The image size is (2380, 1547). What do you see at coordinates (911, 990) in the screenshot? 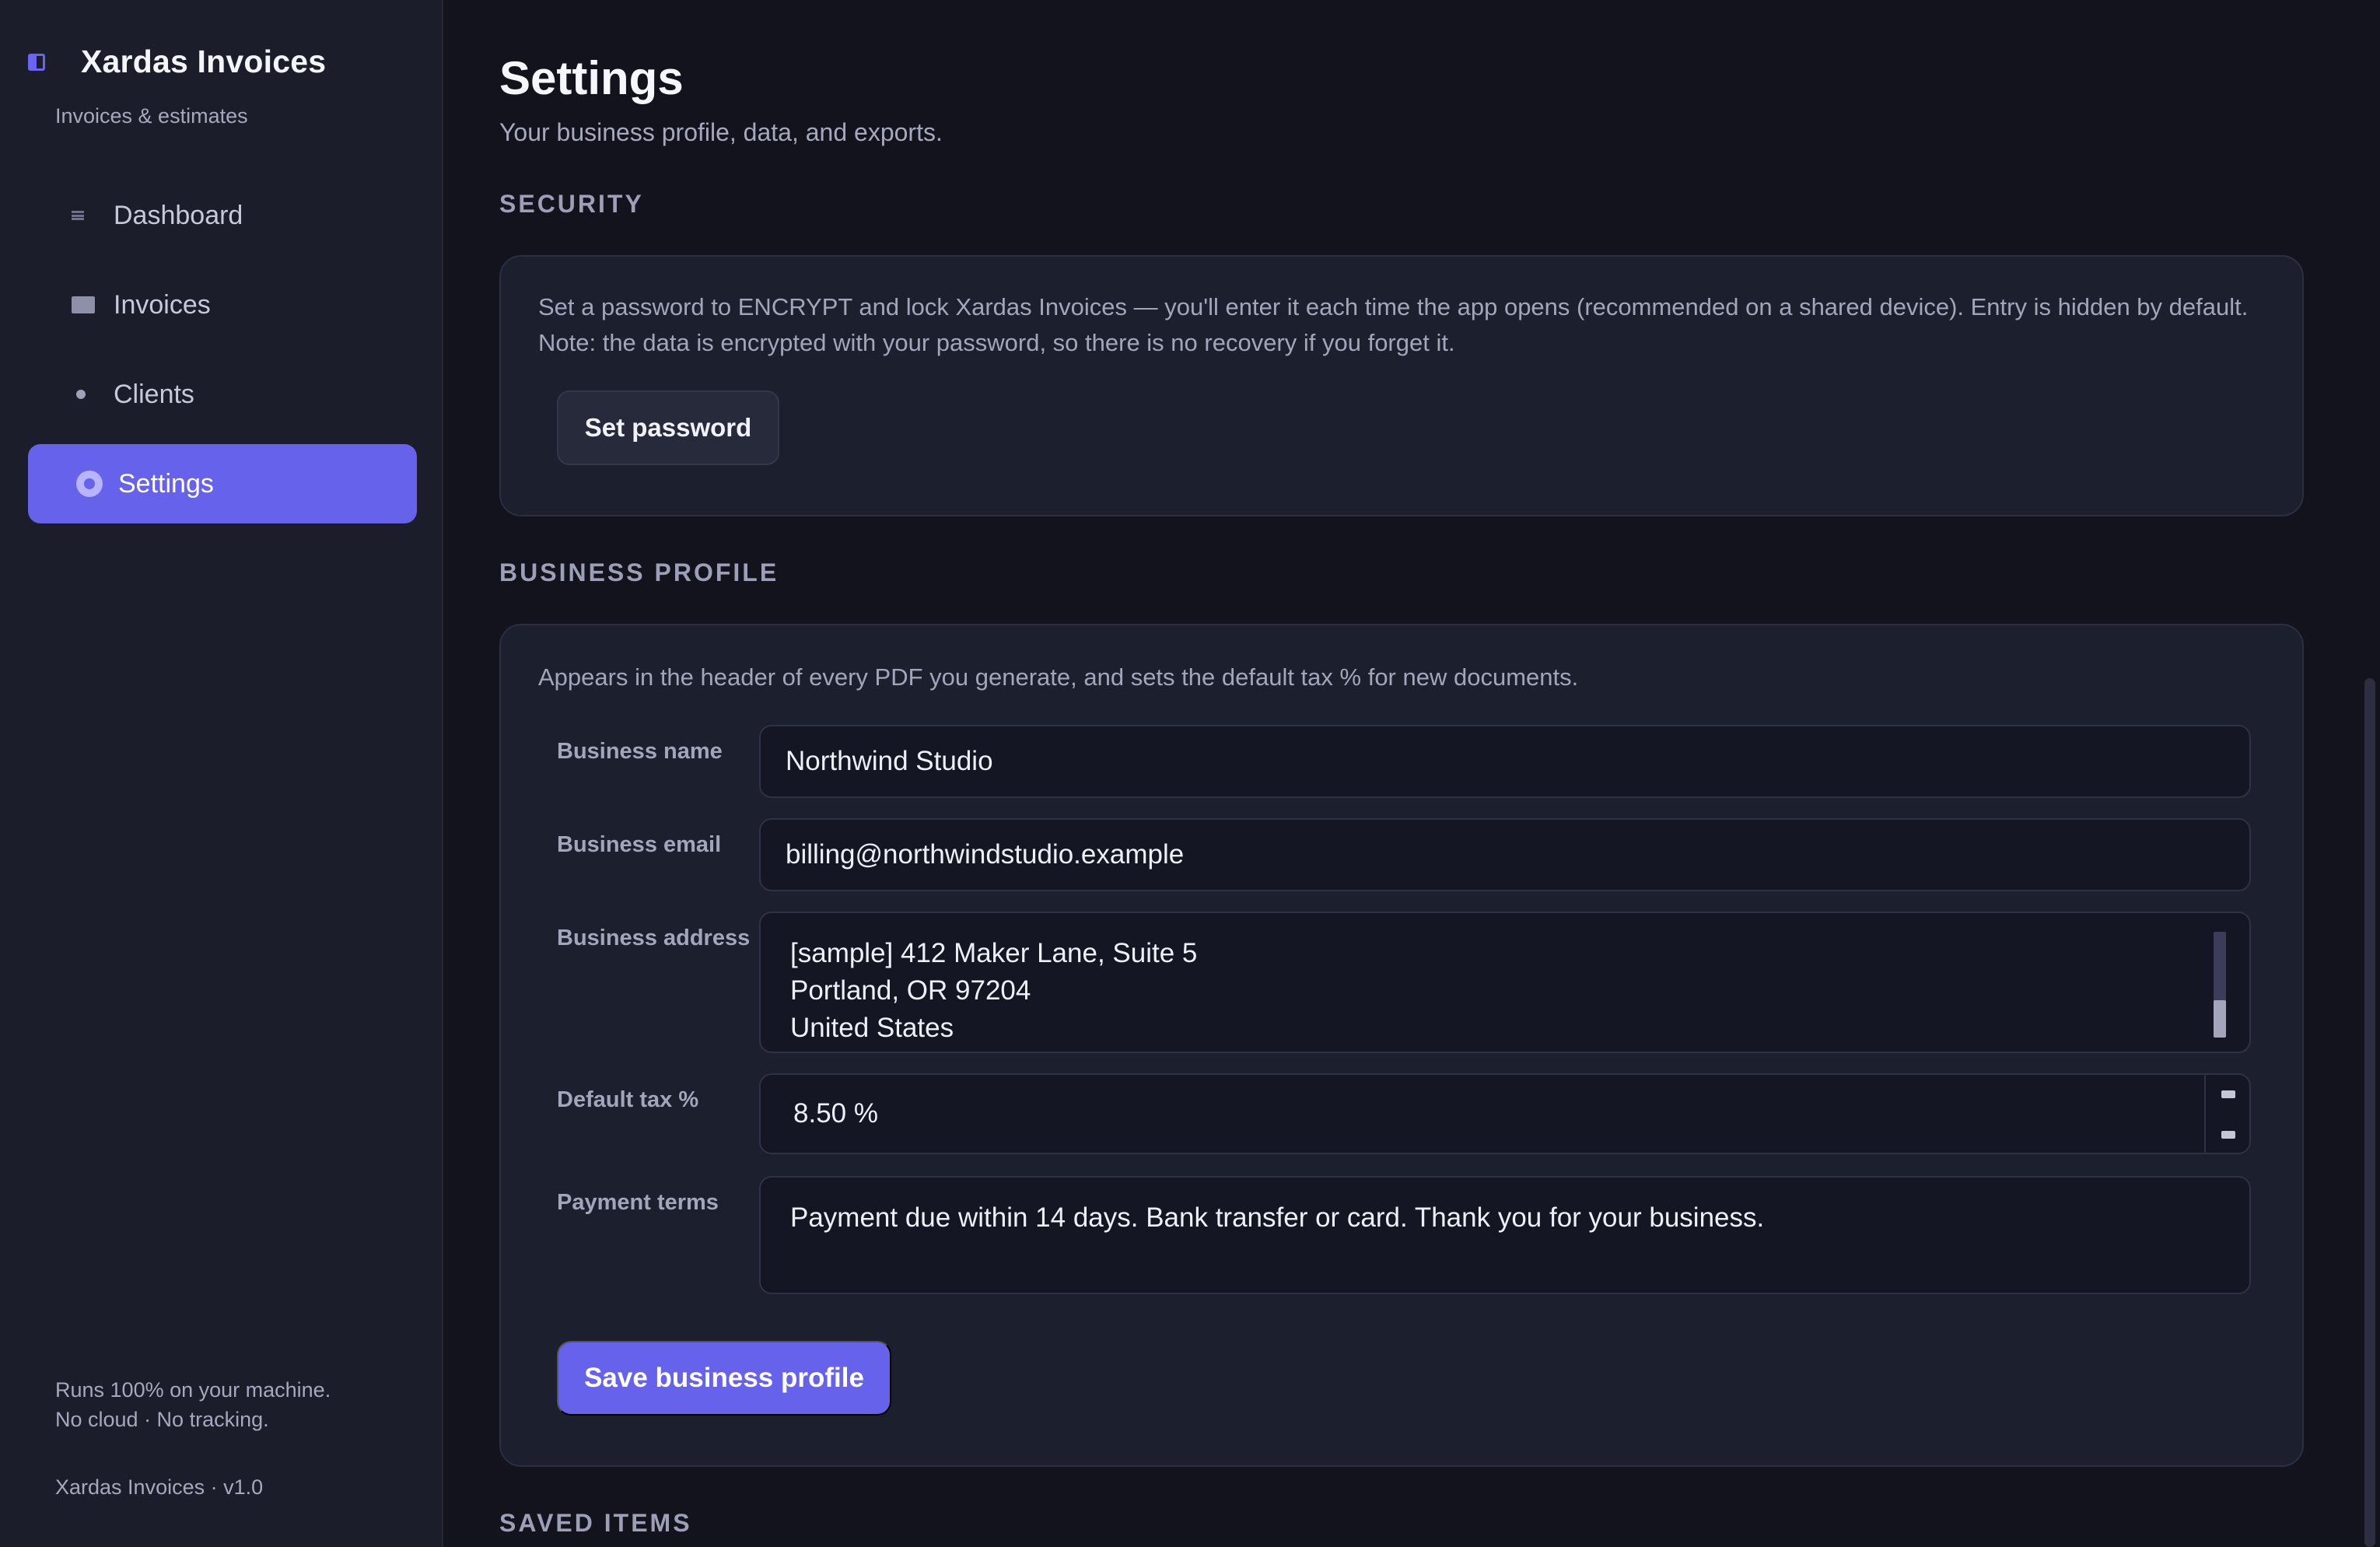
I see `address-line-2: Portland, OR 97204` at bounding box center [911, 990].